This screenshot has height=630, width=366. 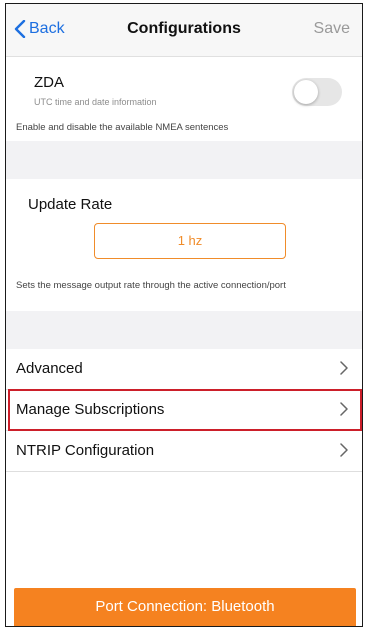 I want to click on save-button: Save, so click(x=332, y=29).